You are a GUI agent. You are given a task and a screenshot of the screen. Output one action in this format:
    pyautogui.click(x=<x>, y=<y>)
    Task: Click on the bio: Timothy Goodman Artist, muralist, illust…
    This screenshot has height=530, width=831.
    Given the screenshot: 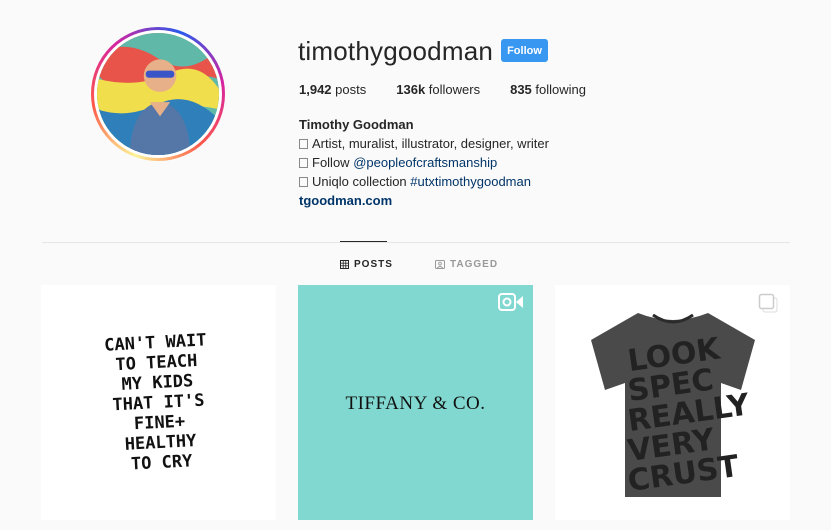 What is the action you would take?
    pyautogui.click(x=424, y=162)
    